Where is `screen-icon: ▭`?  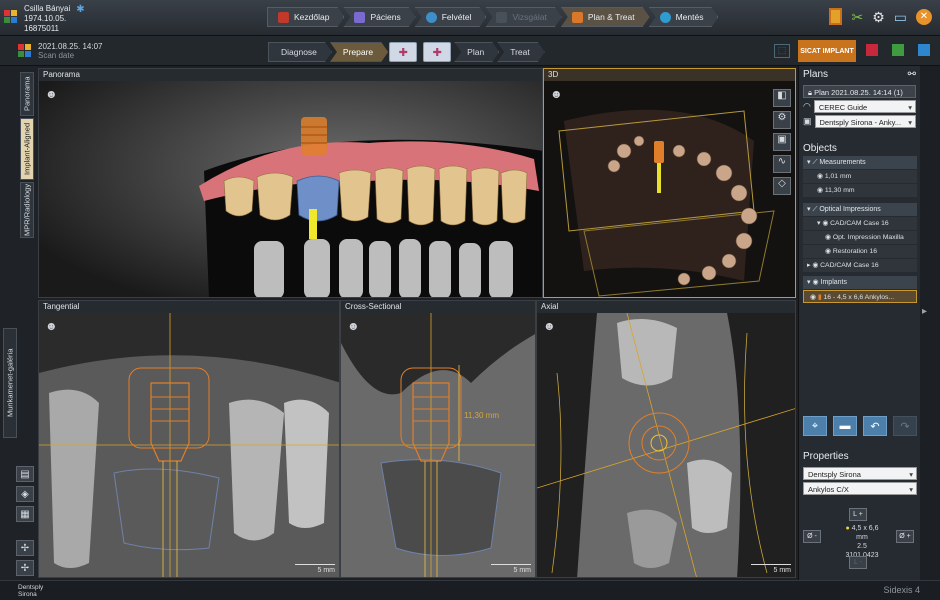
screen-icon: ▭ is located at coordinates (900, 17).